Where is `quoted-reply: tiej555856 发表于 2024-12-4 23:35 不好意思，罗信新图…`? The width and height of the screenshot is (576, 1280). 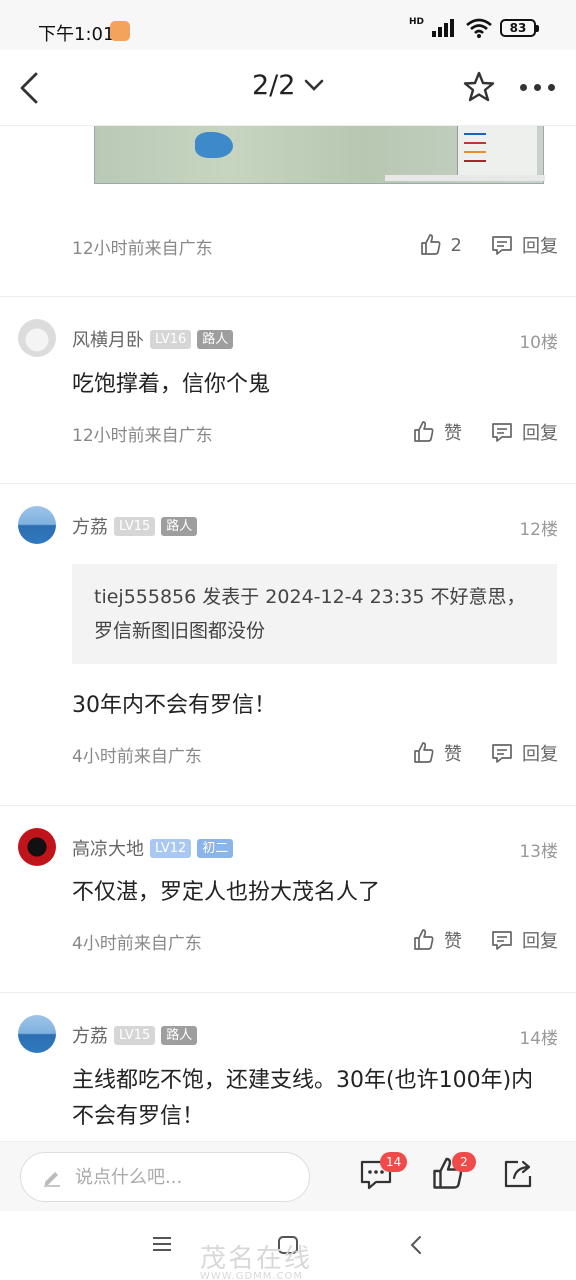 quoted-reply: tiej555856 发表于 2024-12-4 23:35 不好意思，罗信新图… is located at coordinates (314, 614).